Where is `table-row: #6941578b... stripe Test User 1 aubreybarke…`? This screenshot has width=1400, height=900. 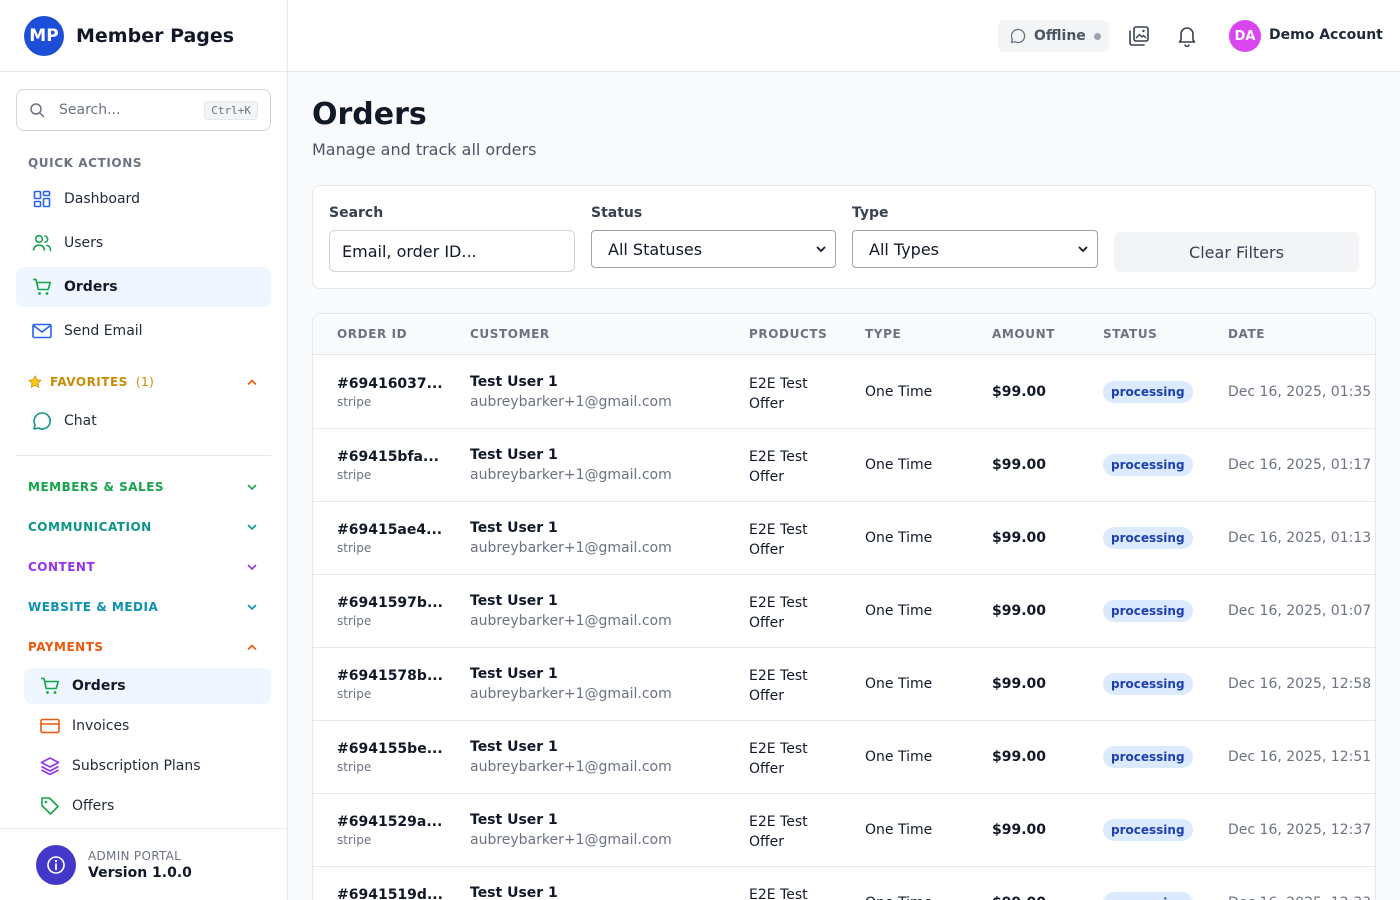
table-row: #6941578b... stripe Test User 1 aubreybarke… is located at coordinates (844, 684).